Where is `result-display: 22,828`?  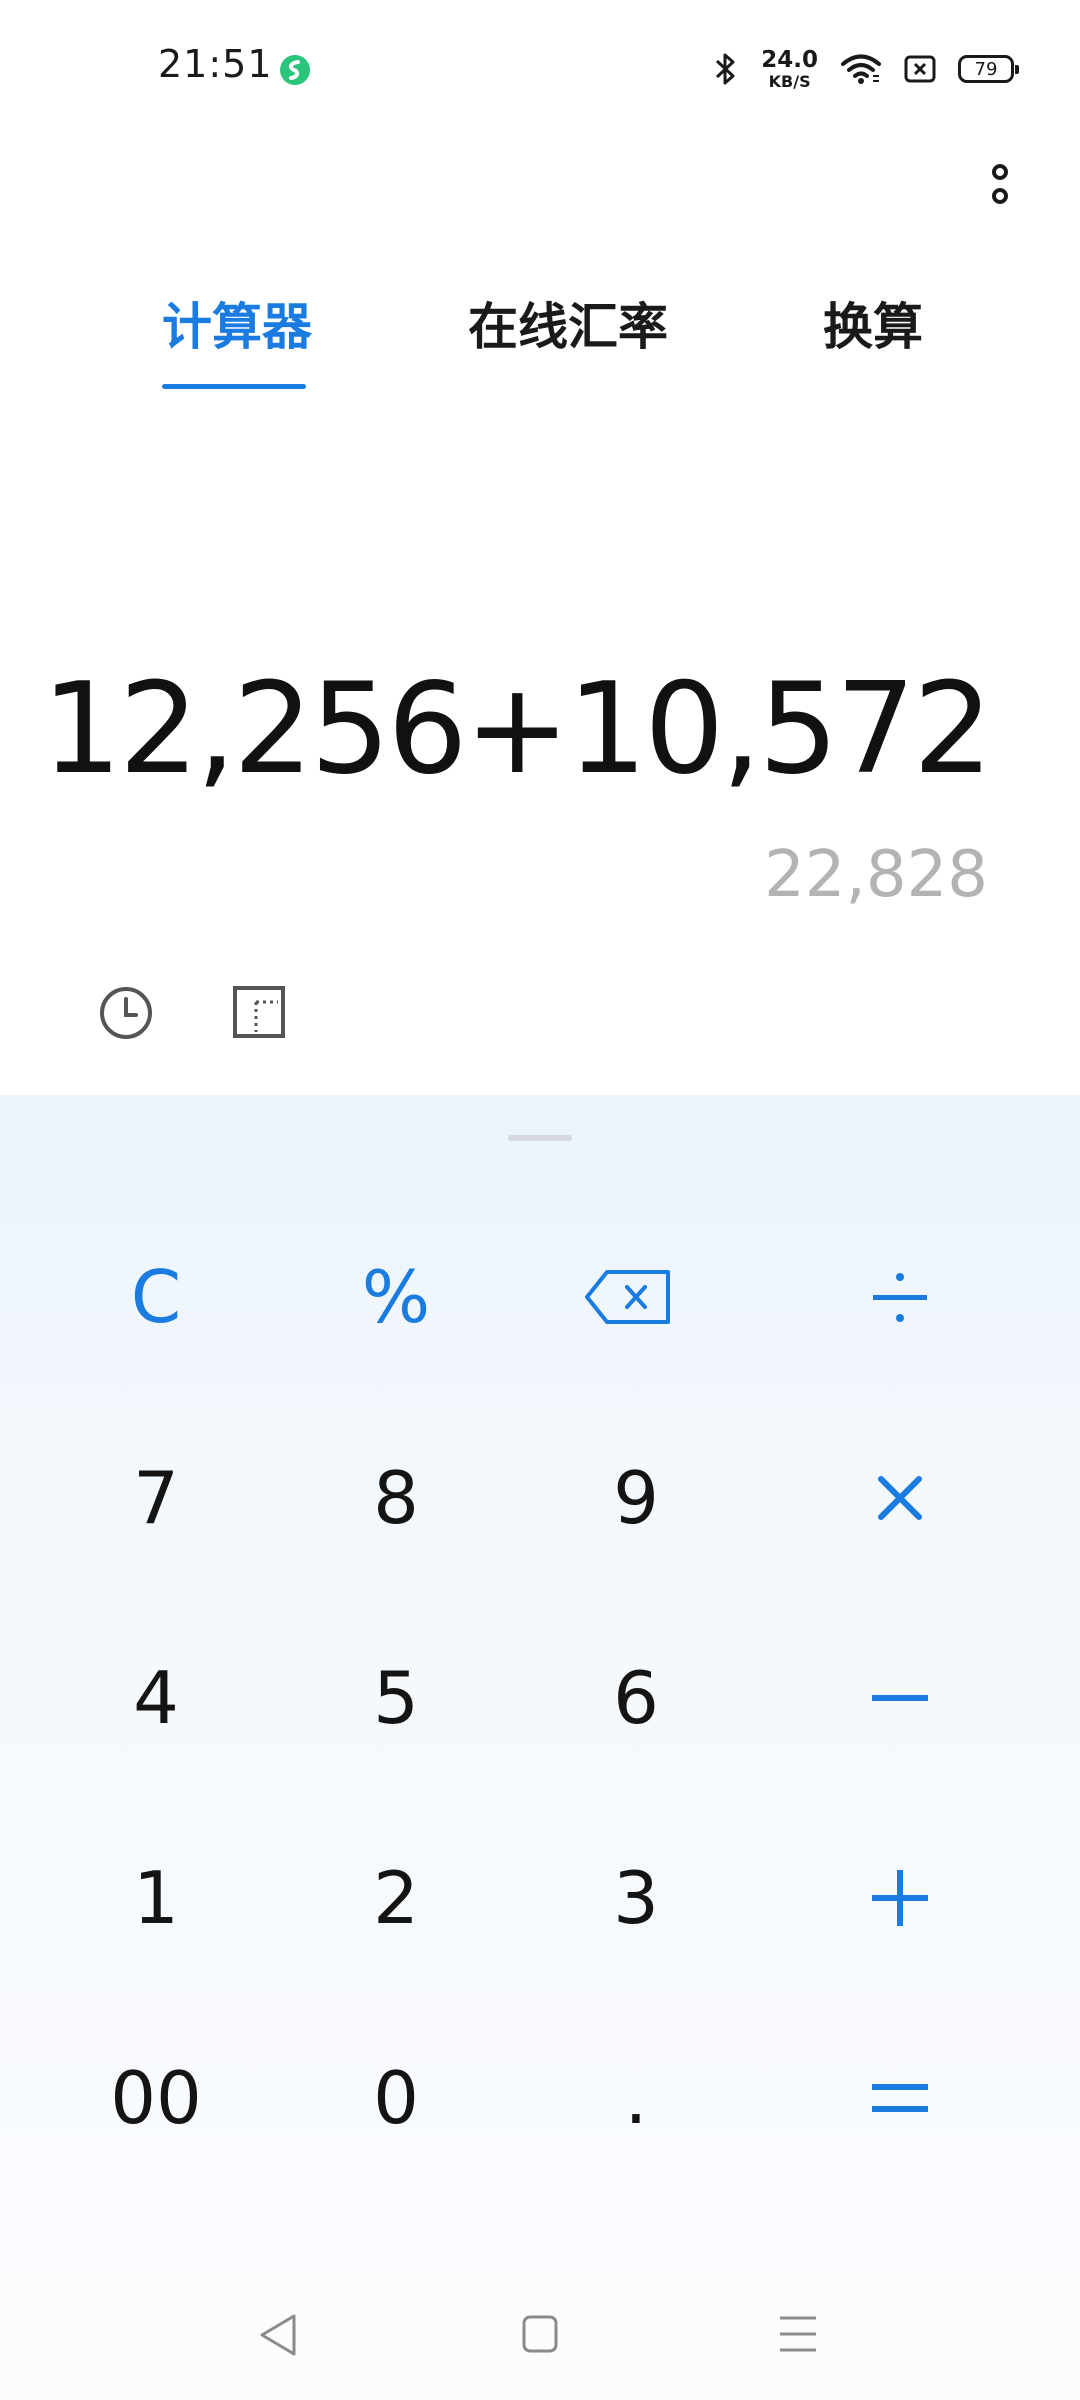
result-display: 22,828 is located at coordinates (876, 875).